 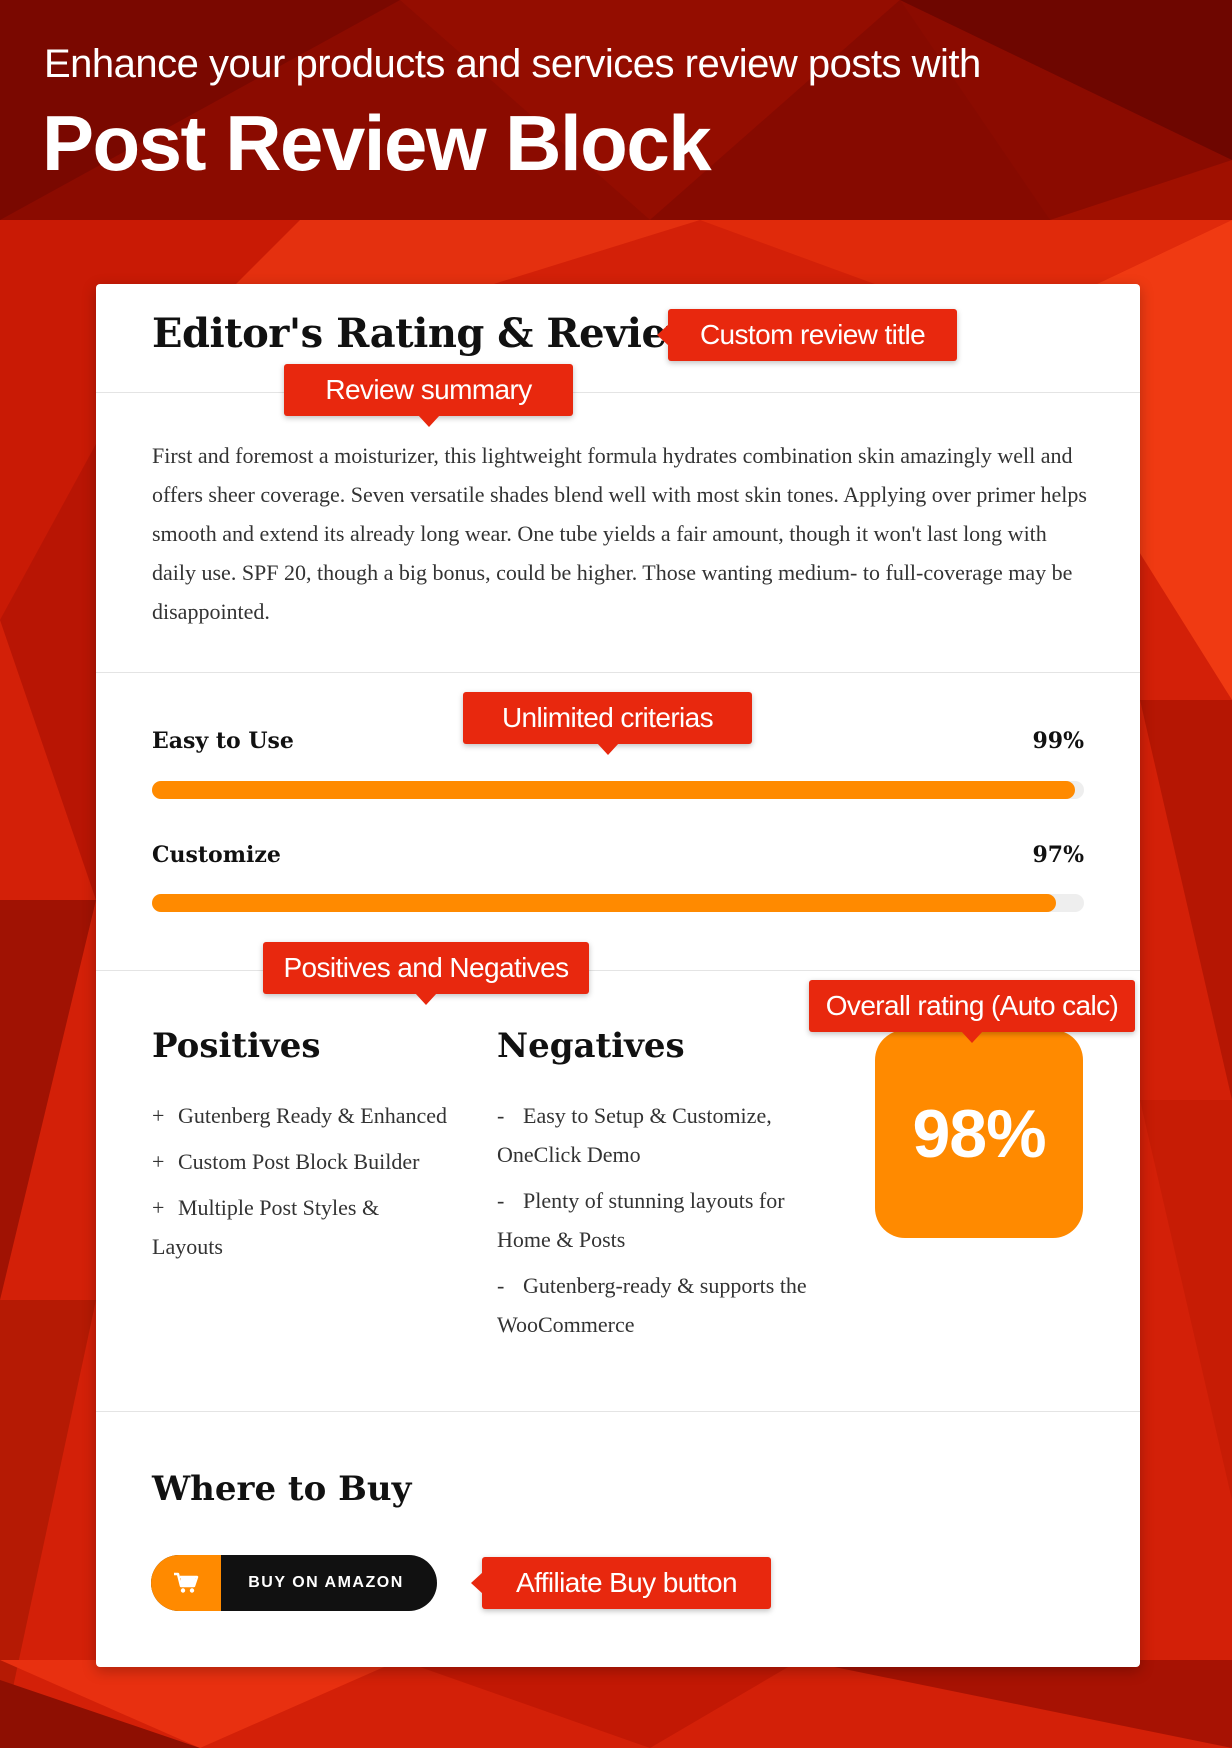 I want to click on criterion-value: 97%, so click(x=1058, y=855).